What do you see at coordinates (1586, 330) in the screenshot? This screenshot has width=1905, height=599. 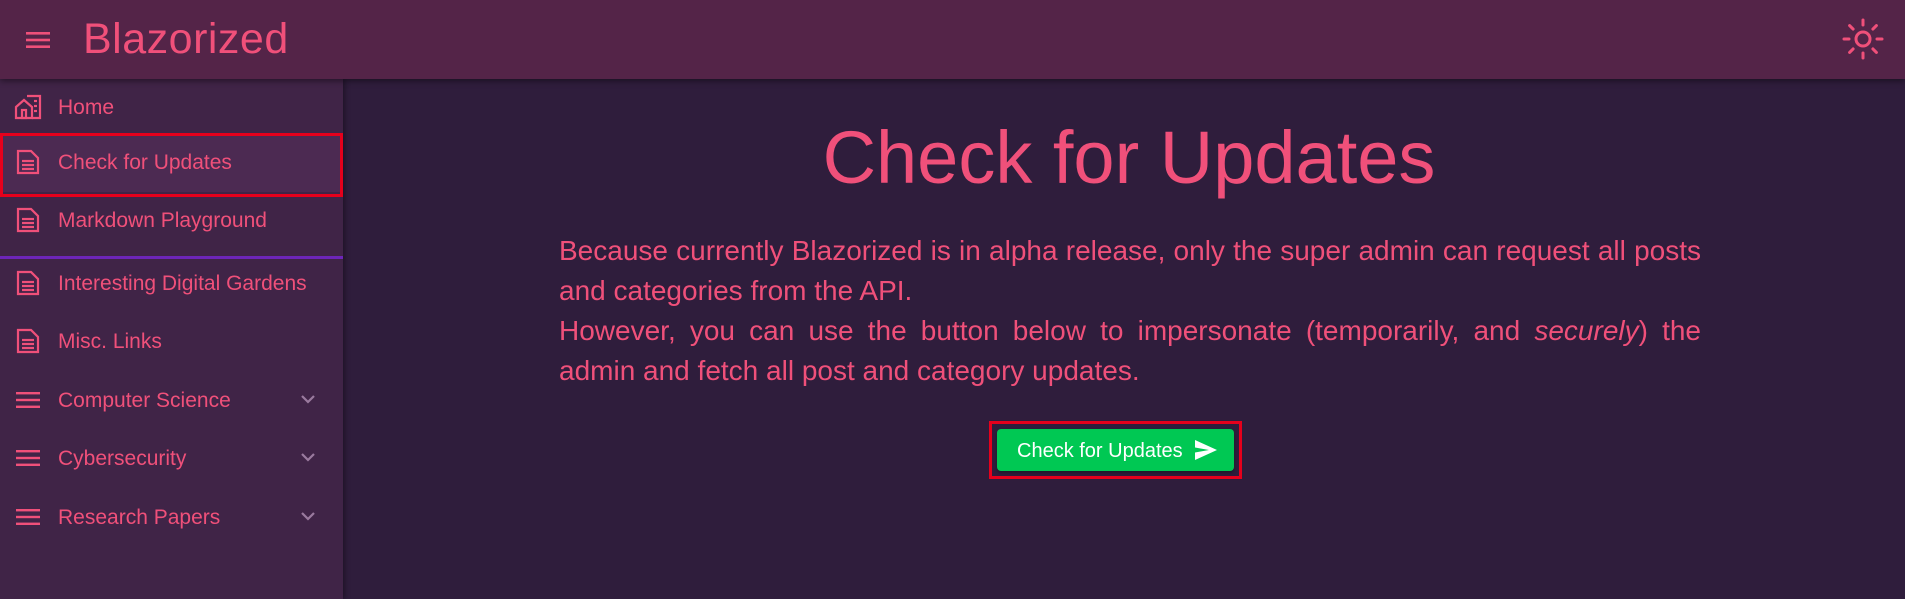 I see `intro-emphasis: securely` at bounding box center [1586, 330].